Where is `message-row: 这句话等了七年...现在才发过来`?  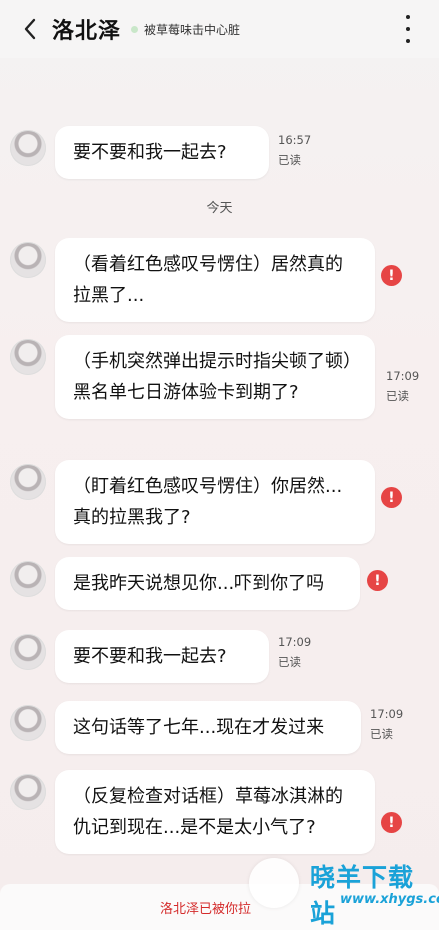 message-row: 这句话等了七年...现在才发过来 is located at coordinates (185, 727).